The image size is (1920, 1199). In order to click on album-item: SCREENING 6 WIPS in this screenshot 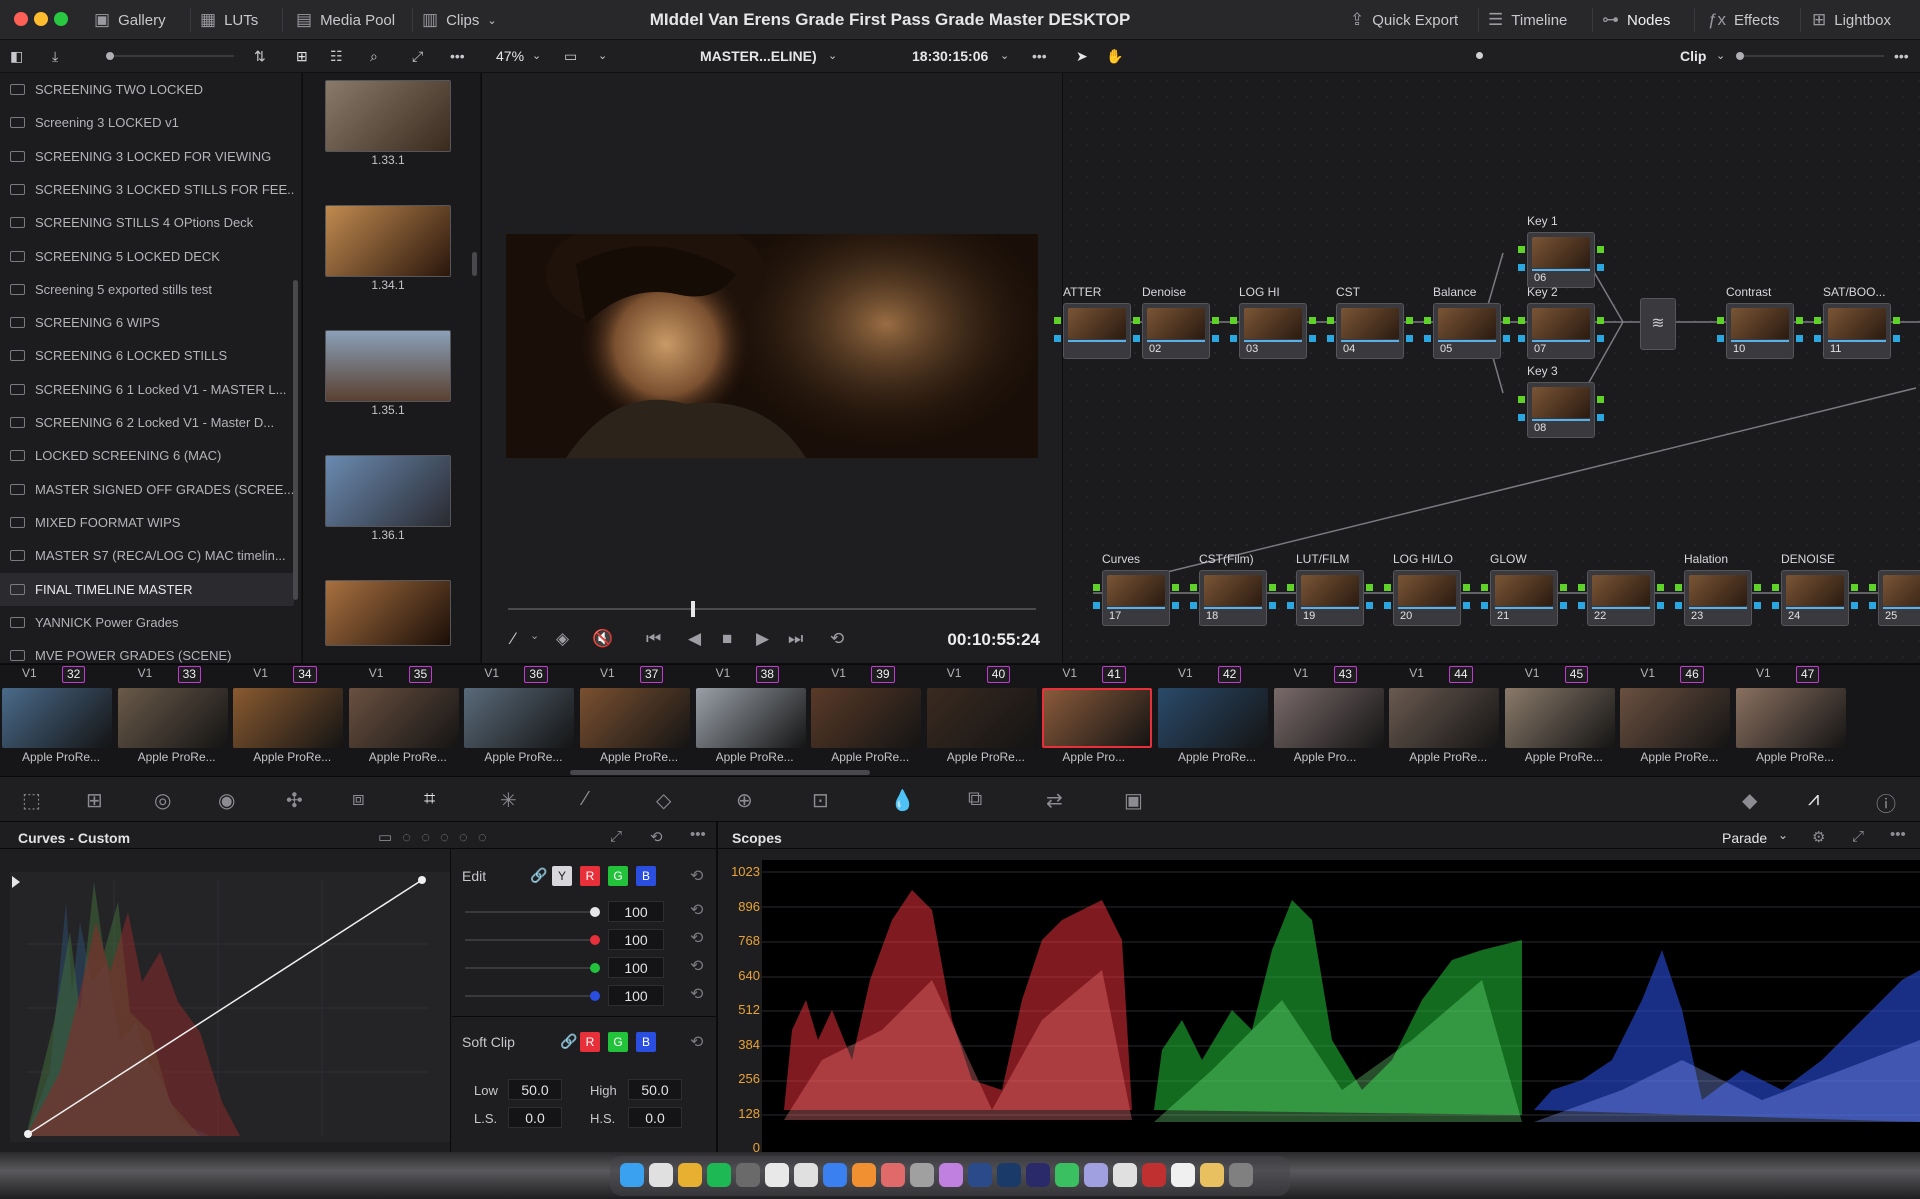, I will do `click(147, 322)`.